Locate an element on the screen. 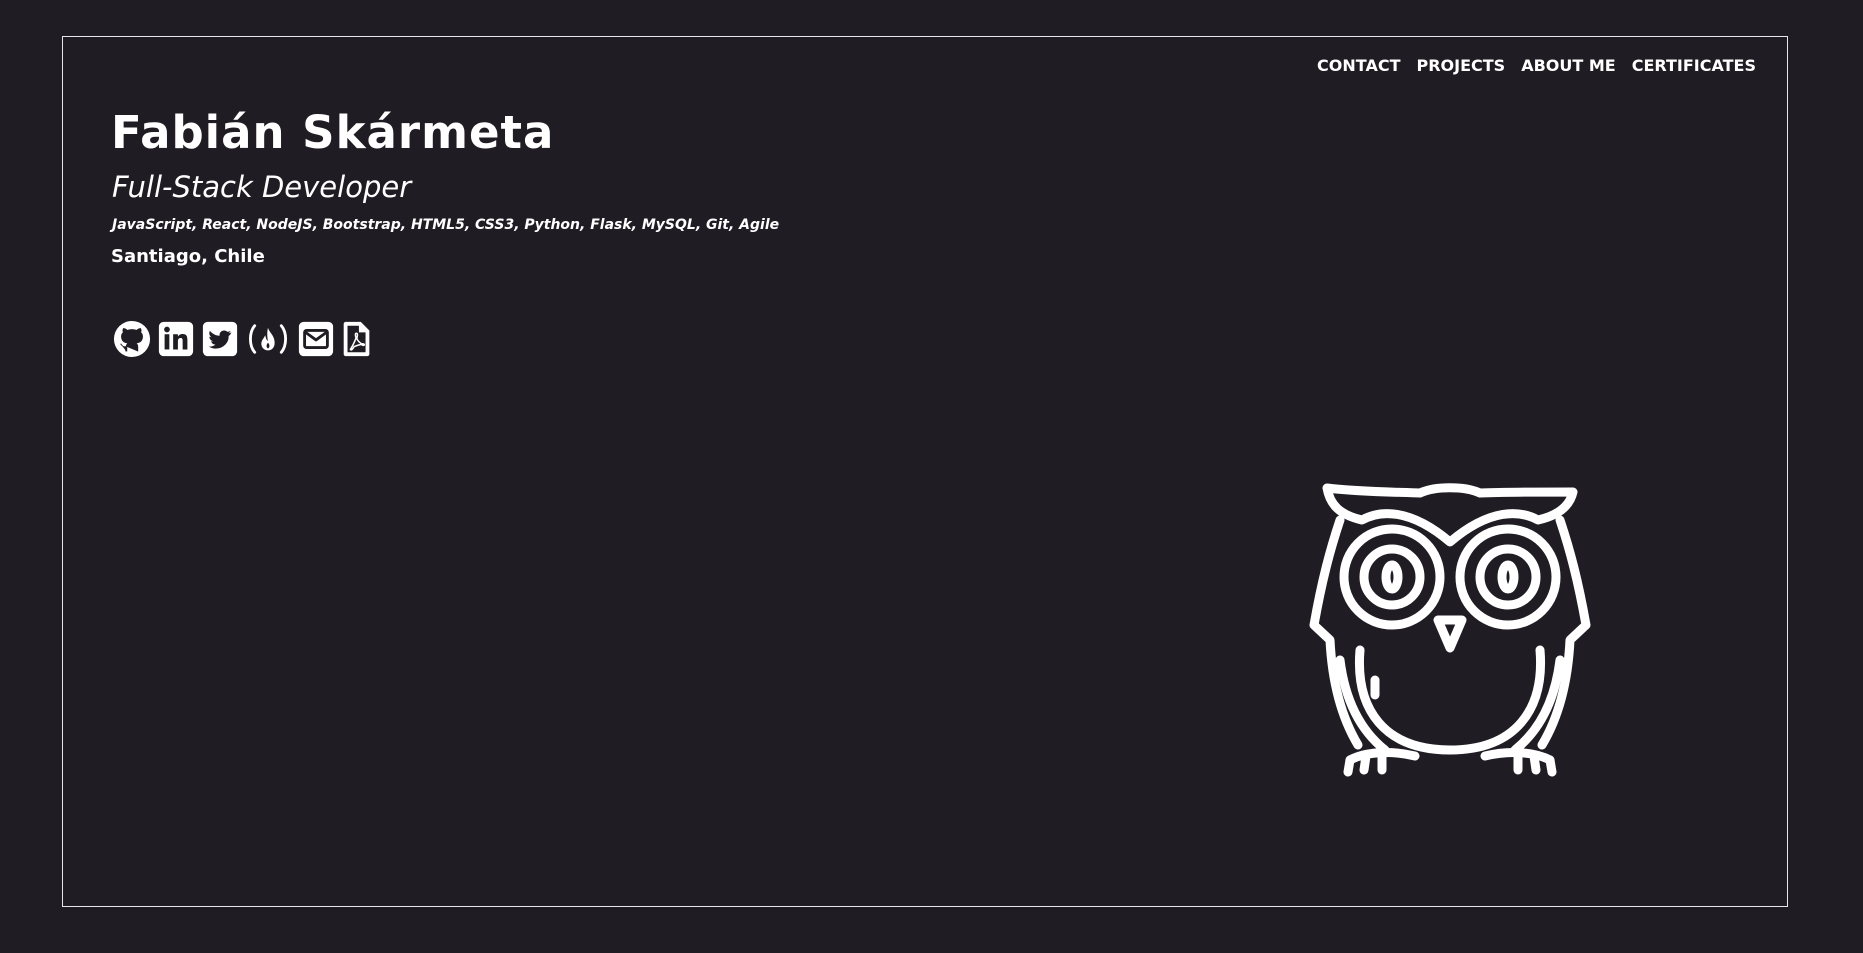 This screenshot has width=1863, height=953. nav-about-me-link: ABOUT ME is located at coordinates (1568, 65).